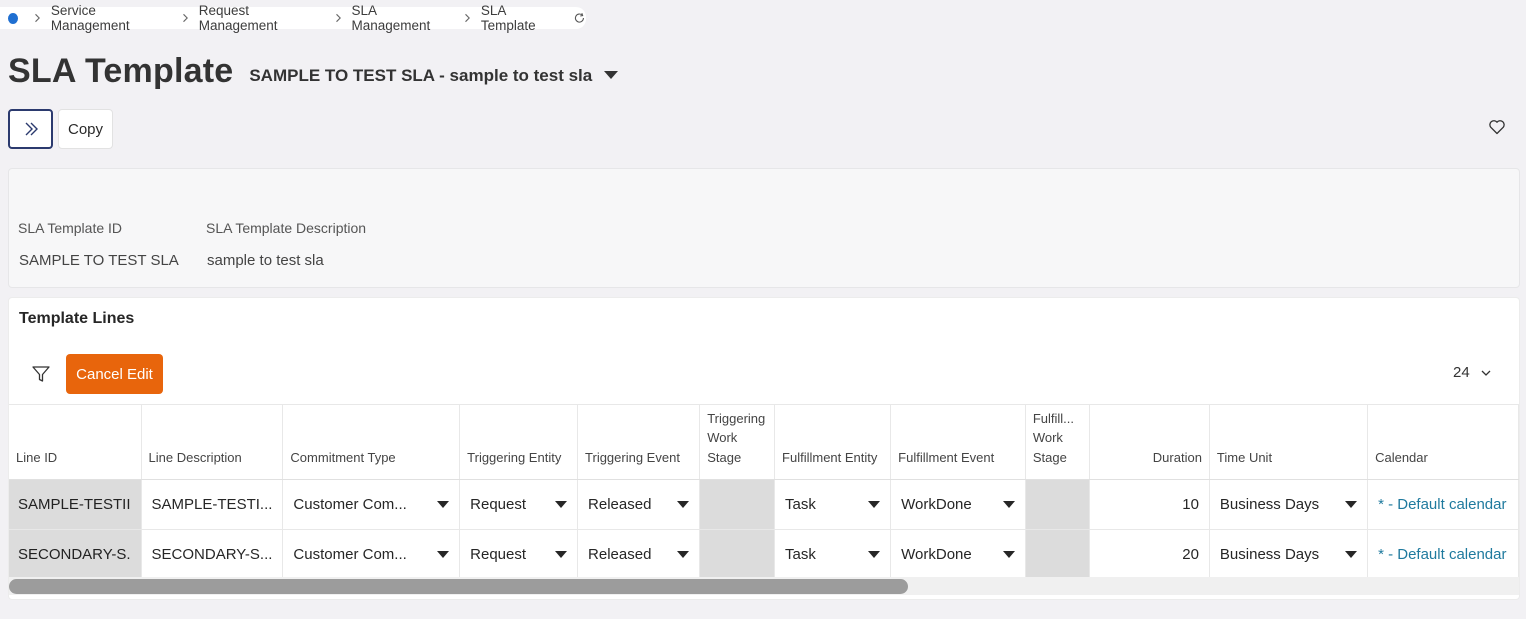 Image resolution: width=1526 pixels, height=619 pixels. I want to click on horizontal-scrollbar-thumb, so click(458, 586).